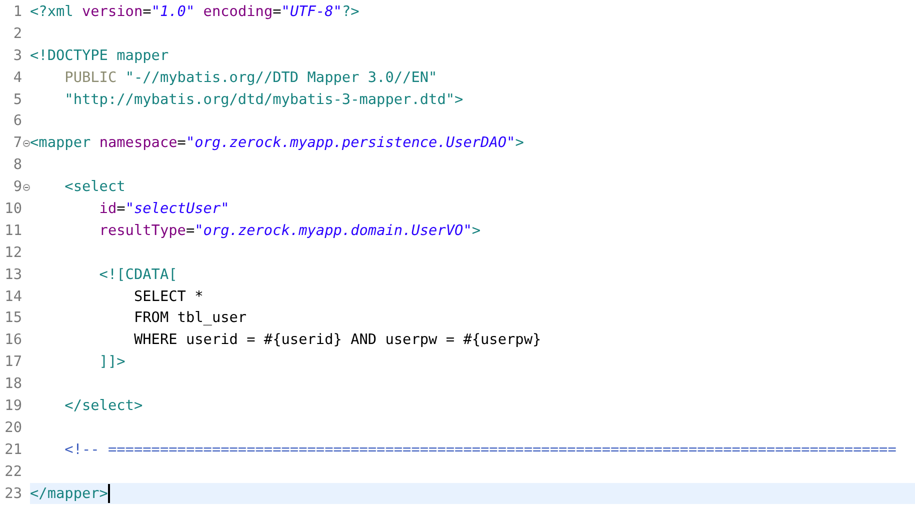  What do you see at coordinates (17, 165) in the screenshot?
I see `line-number: 8` at bounding box center [17, 165].